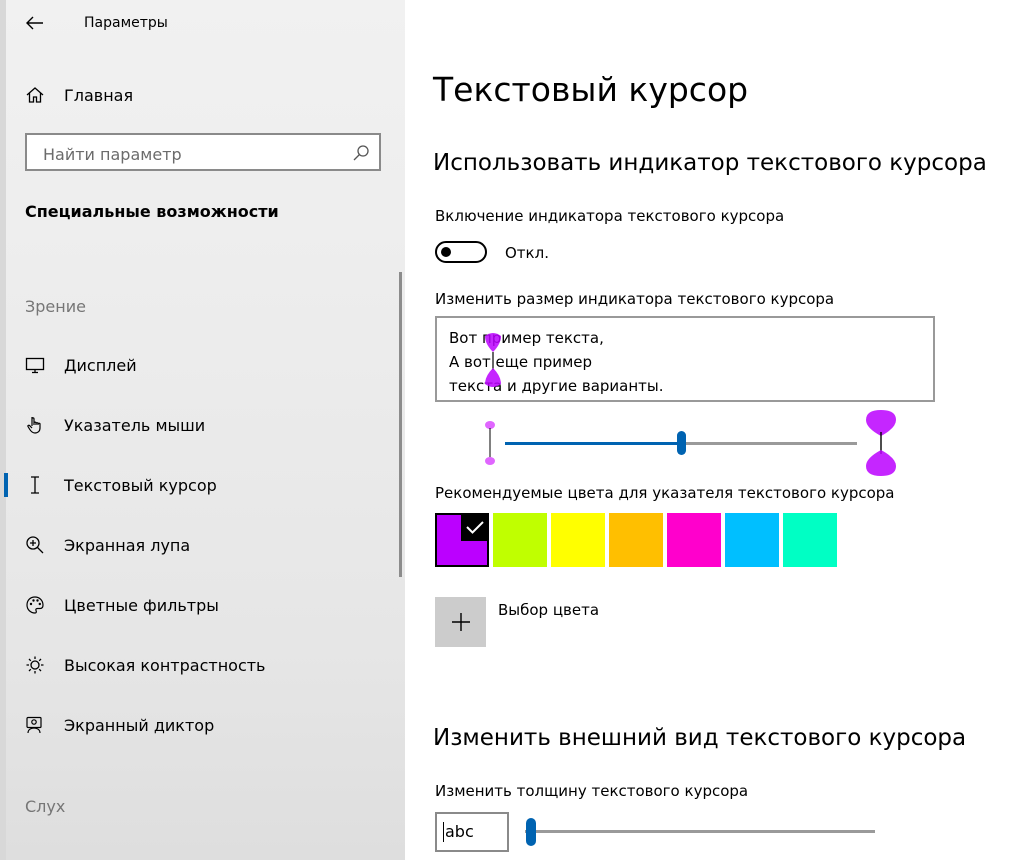 This screenshot has height=860, width=1014. I want to click on app-title: Параметры, so click(126, 23).